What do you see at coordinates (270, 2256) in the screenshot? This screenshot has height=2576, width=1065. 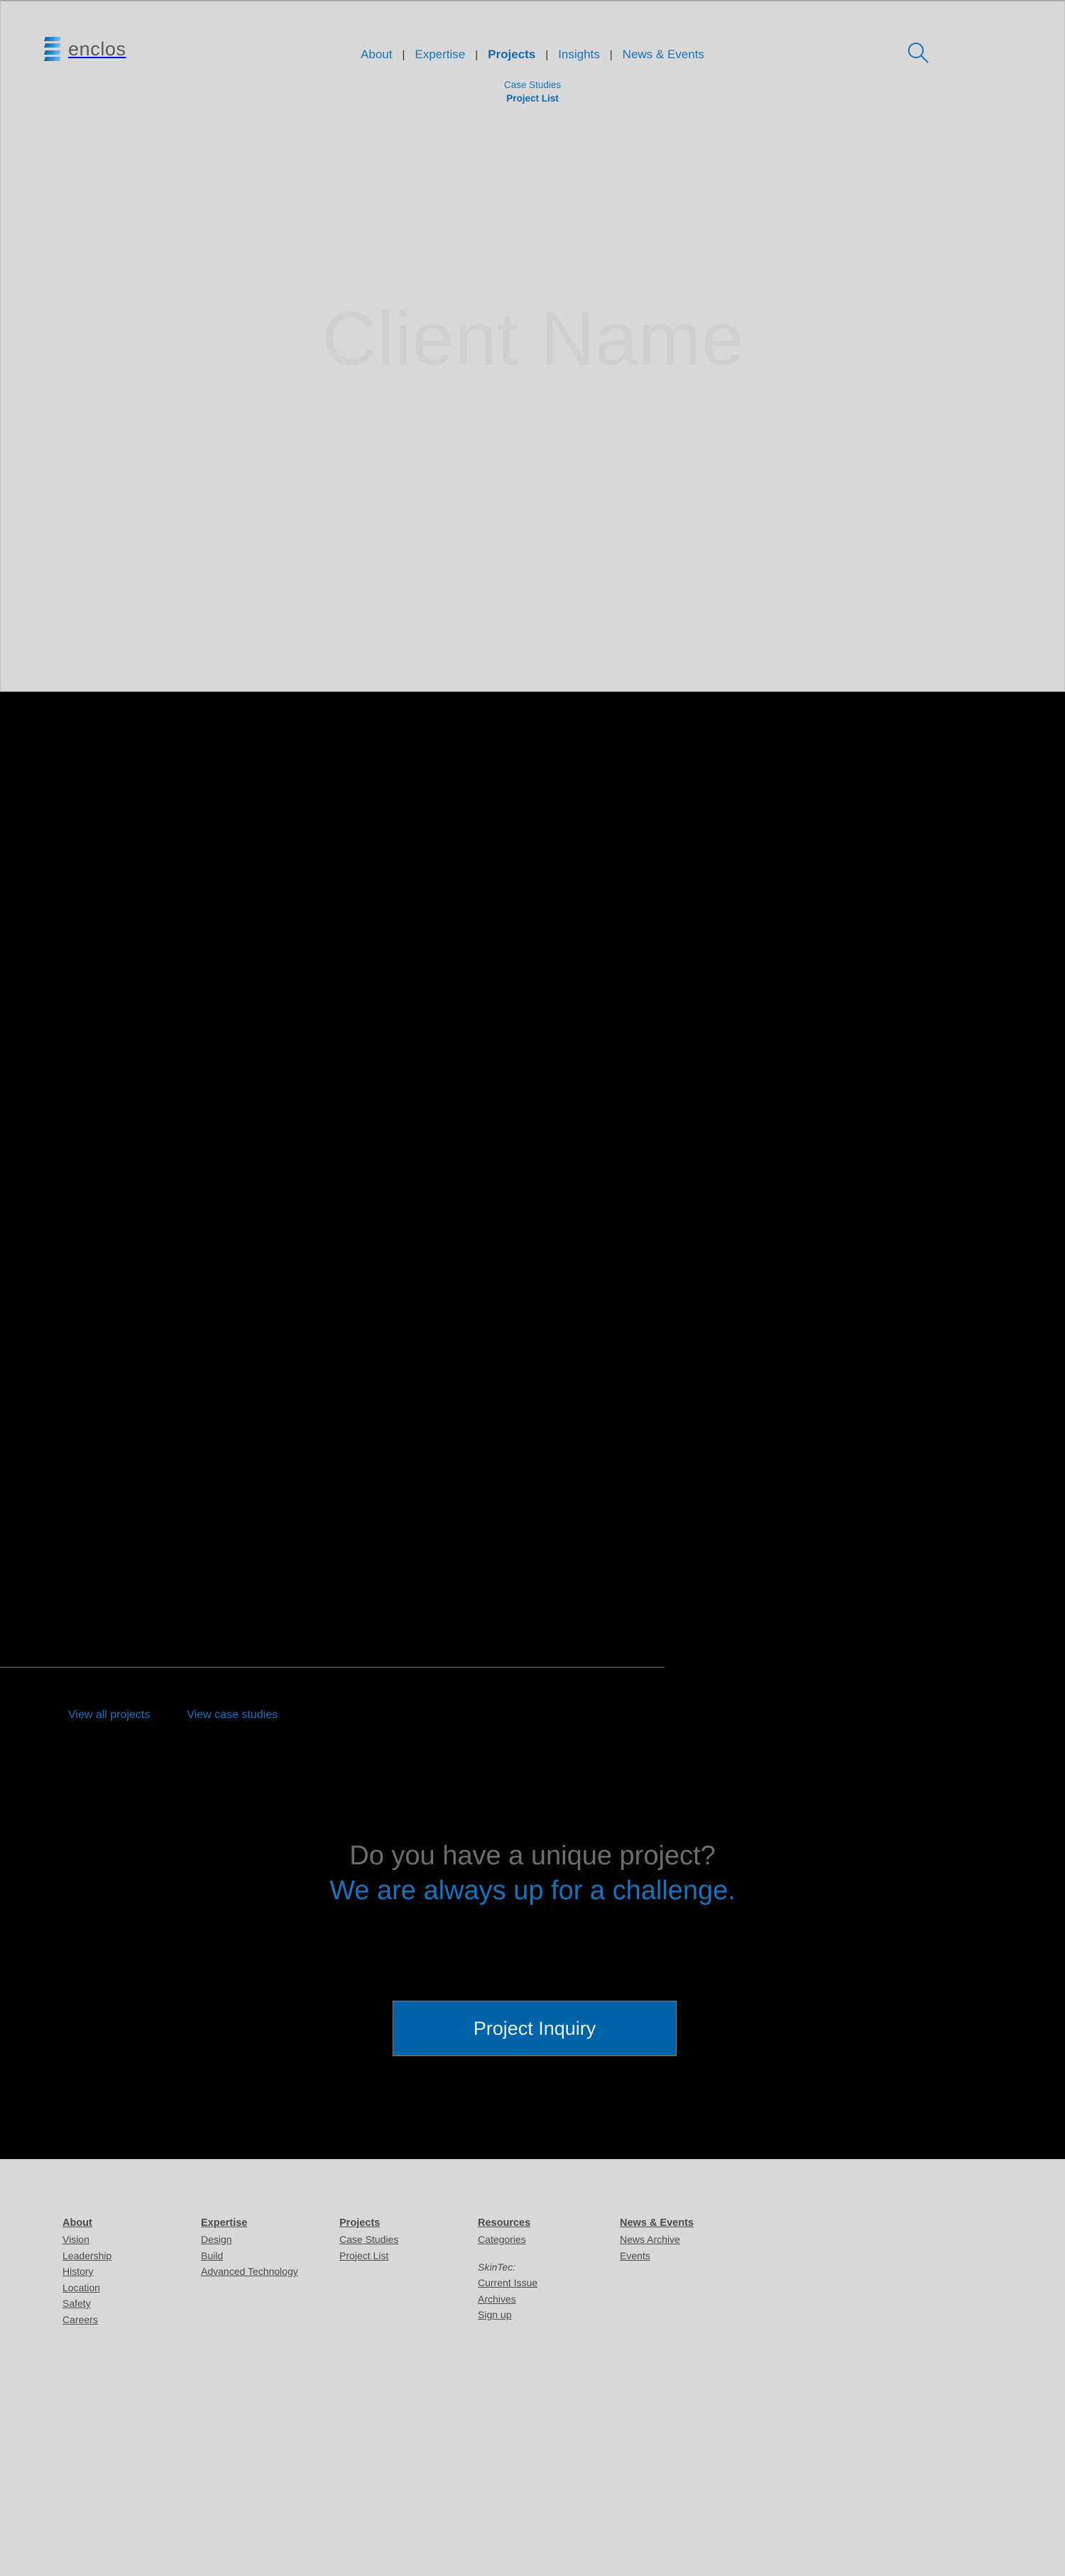 I see `footer-link-build: Build` at bounding box center [270, 2256].